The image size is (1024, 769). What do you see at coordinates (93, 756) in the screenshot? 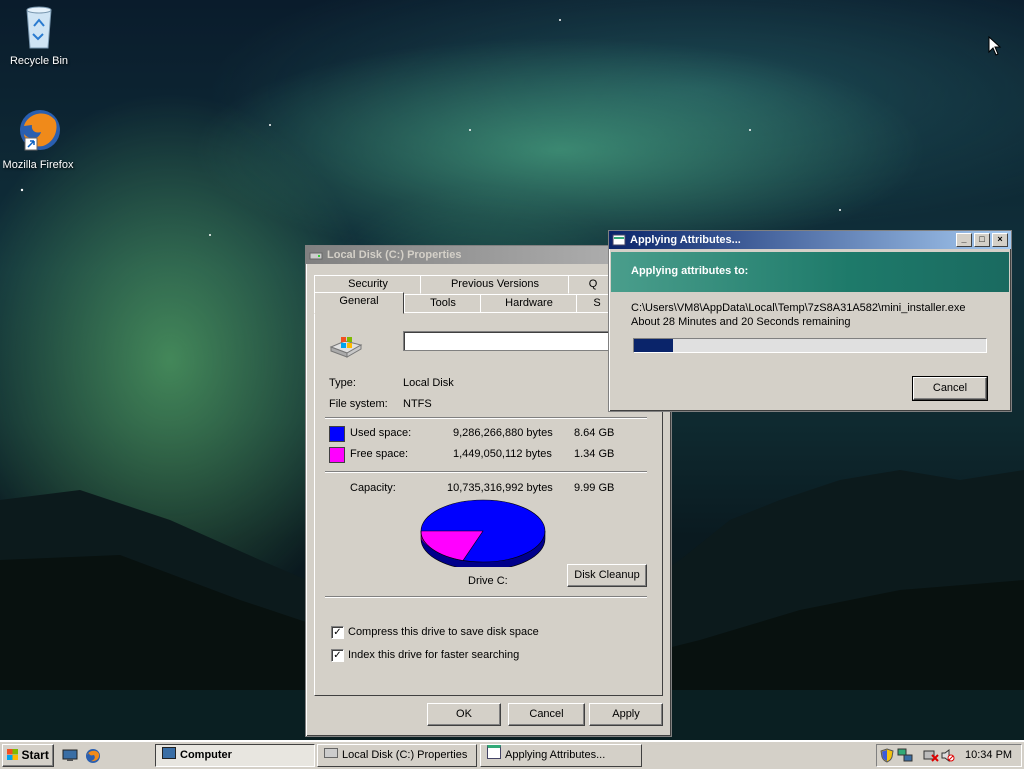
I see `firefox-quicklaunch-icon` at bounding box center [93, 756].